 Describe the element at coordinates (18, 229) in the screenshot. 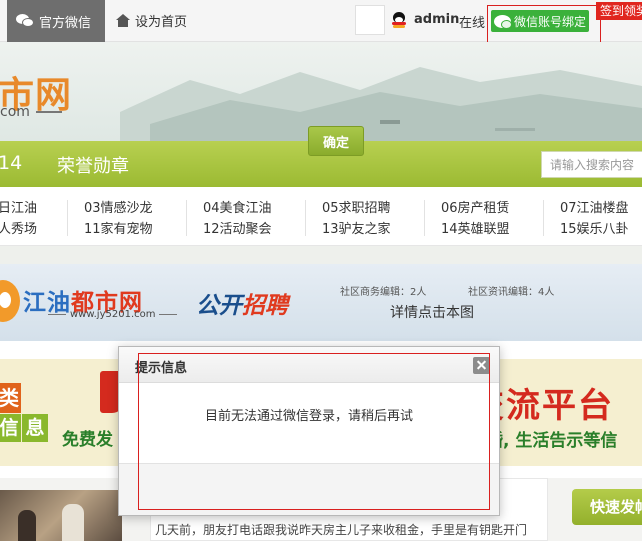

I see `category-link: 人秀场` at that location.